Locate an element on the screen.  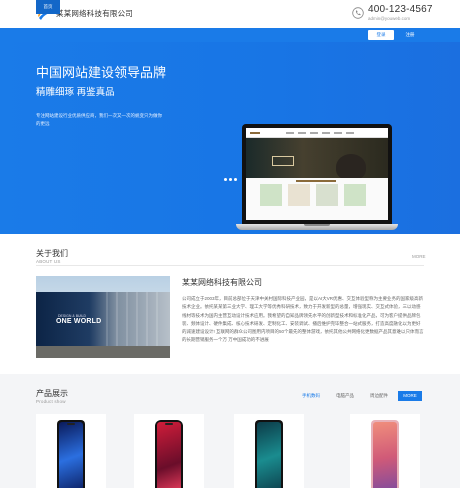
about-title: 关于我们 is located at coordinates (52, 253).